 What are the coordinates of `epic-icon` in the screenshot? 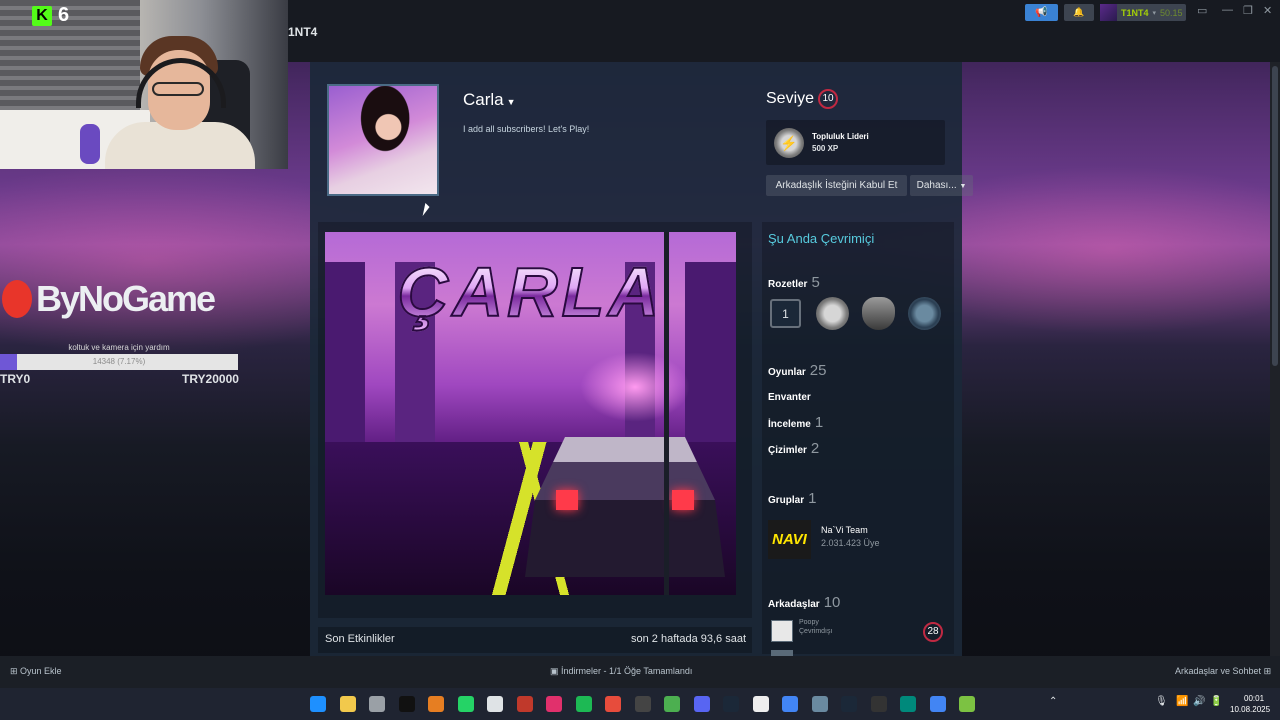 It's located at (642, 704).